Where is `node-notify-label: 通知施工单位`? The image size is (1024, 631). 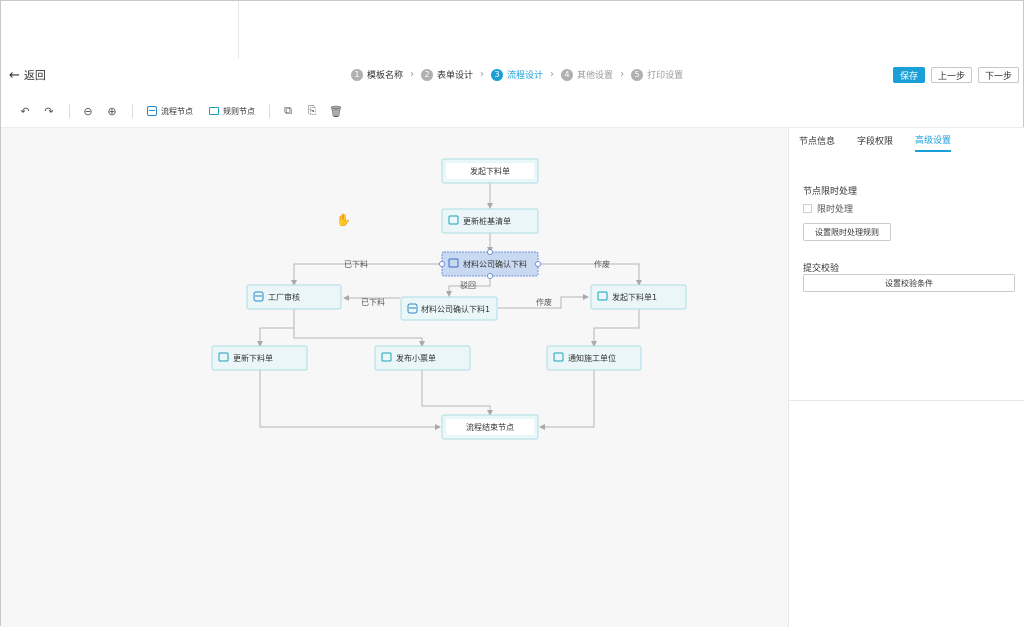
node-notify-label: 通知施工单位 is located at coordinates (592, 358).